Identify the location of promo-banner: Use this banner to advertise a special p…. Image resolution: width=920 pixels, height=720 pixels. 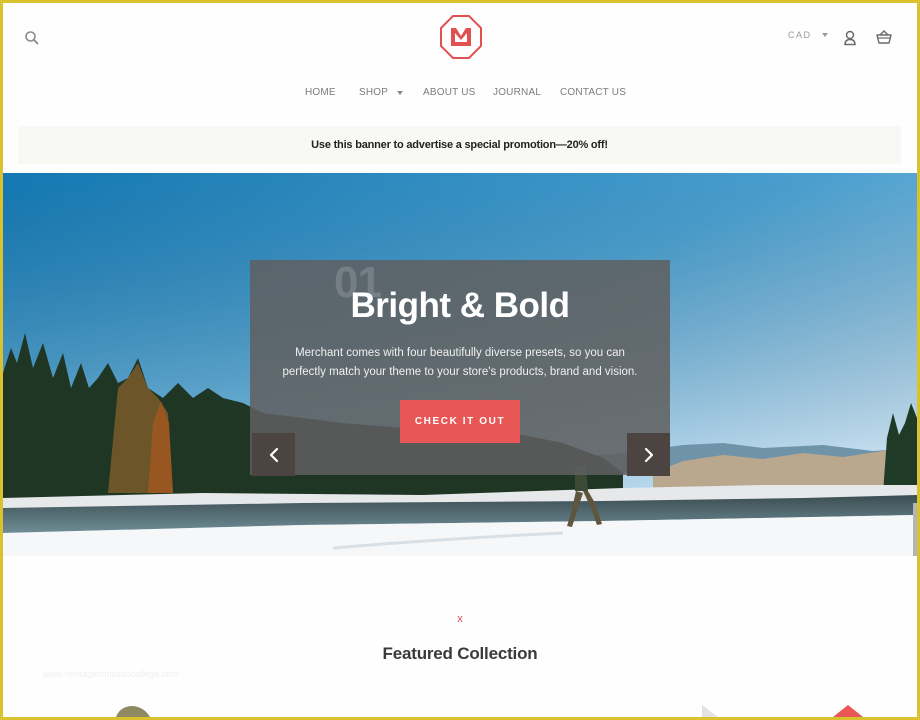
(459, 145).